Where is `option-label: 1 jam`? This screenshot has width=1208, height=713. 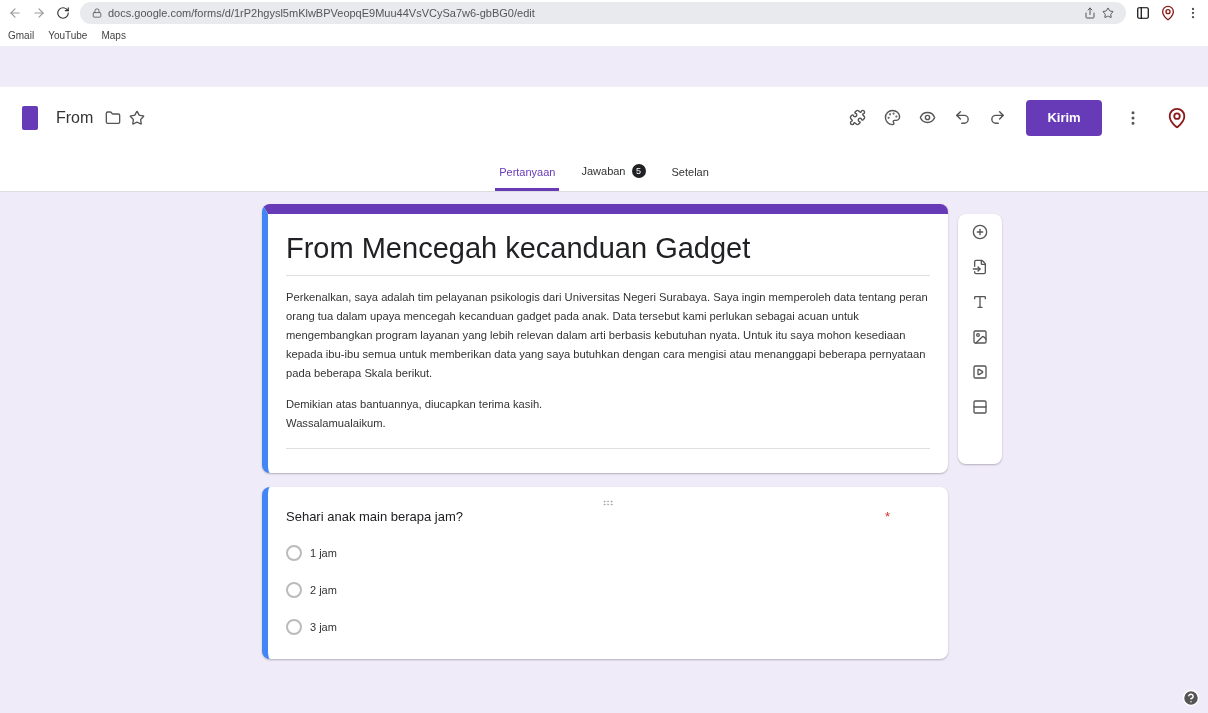
option-label: 1 jam is located at coordinates (323, 553).